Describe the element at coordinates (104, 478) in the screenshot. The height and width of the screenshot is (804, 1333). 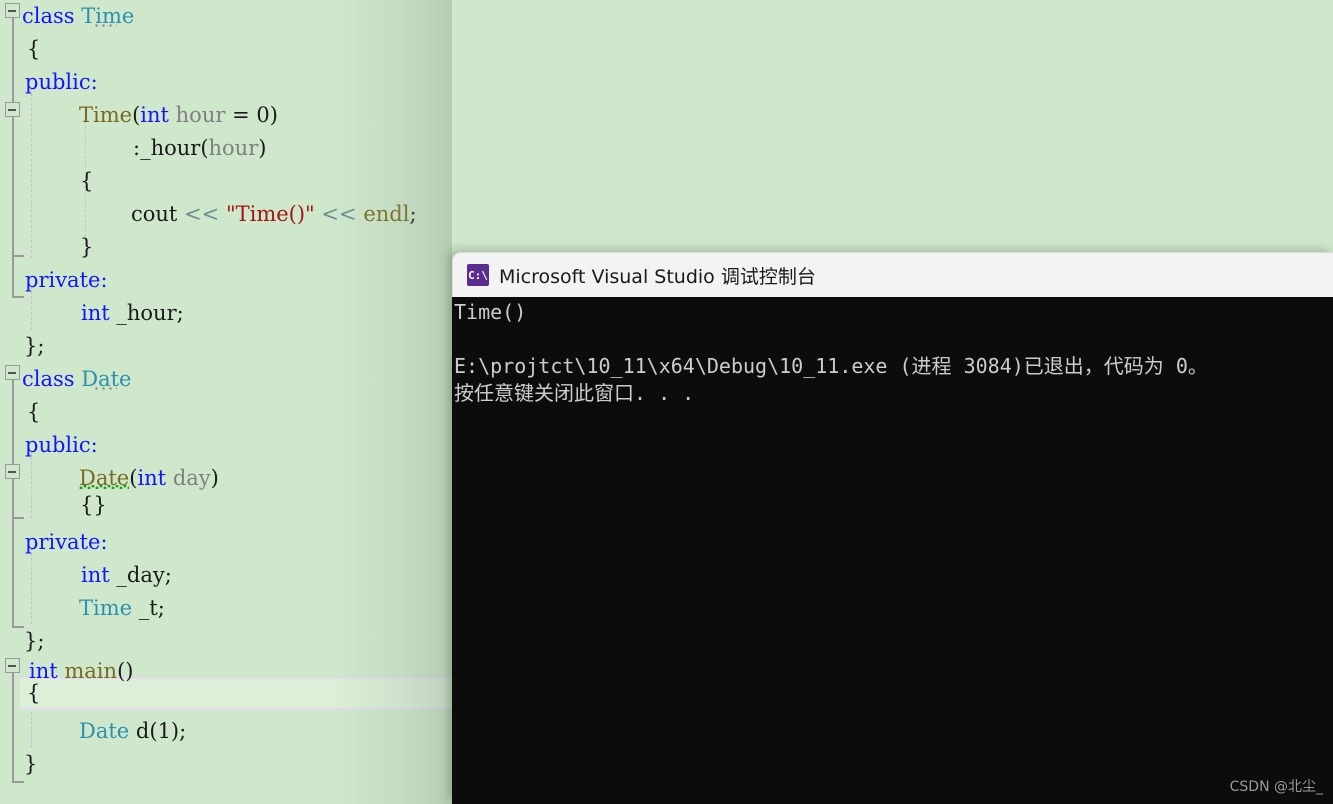
I see `constructor-date: Date` at that location.